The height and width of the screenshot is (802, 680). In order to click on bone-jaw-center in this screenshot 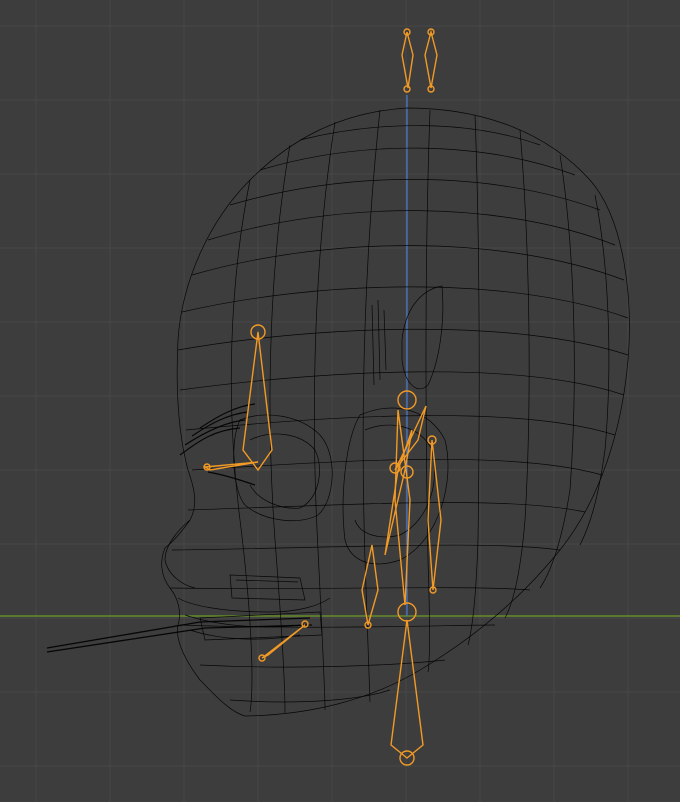, I will do `click(402, 507)`.